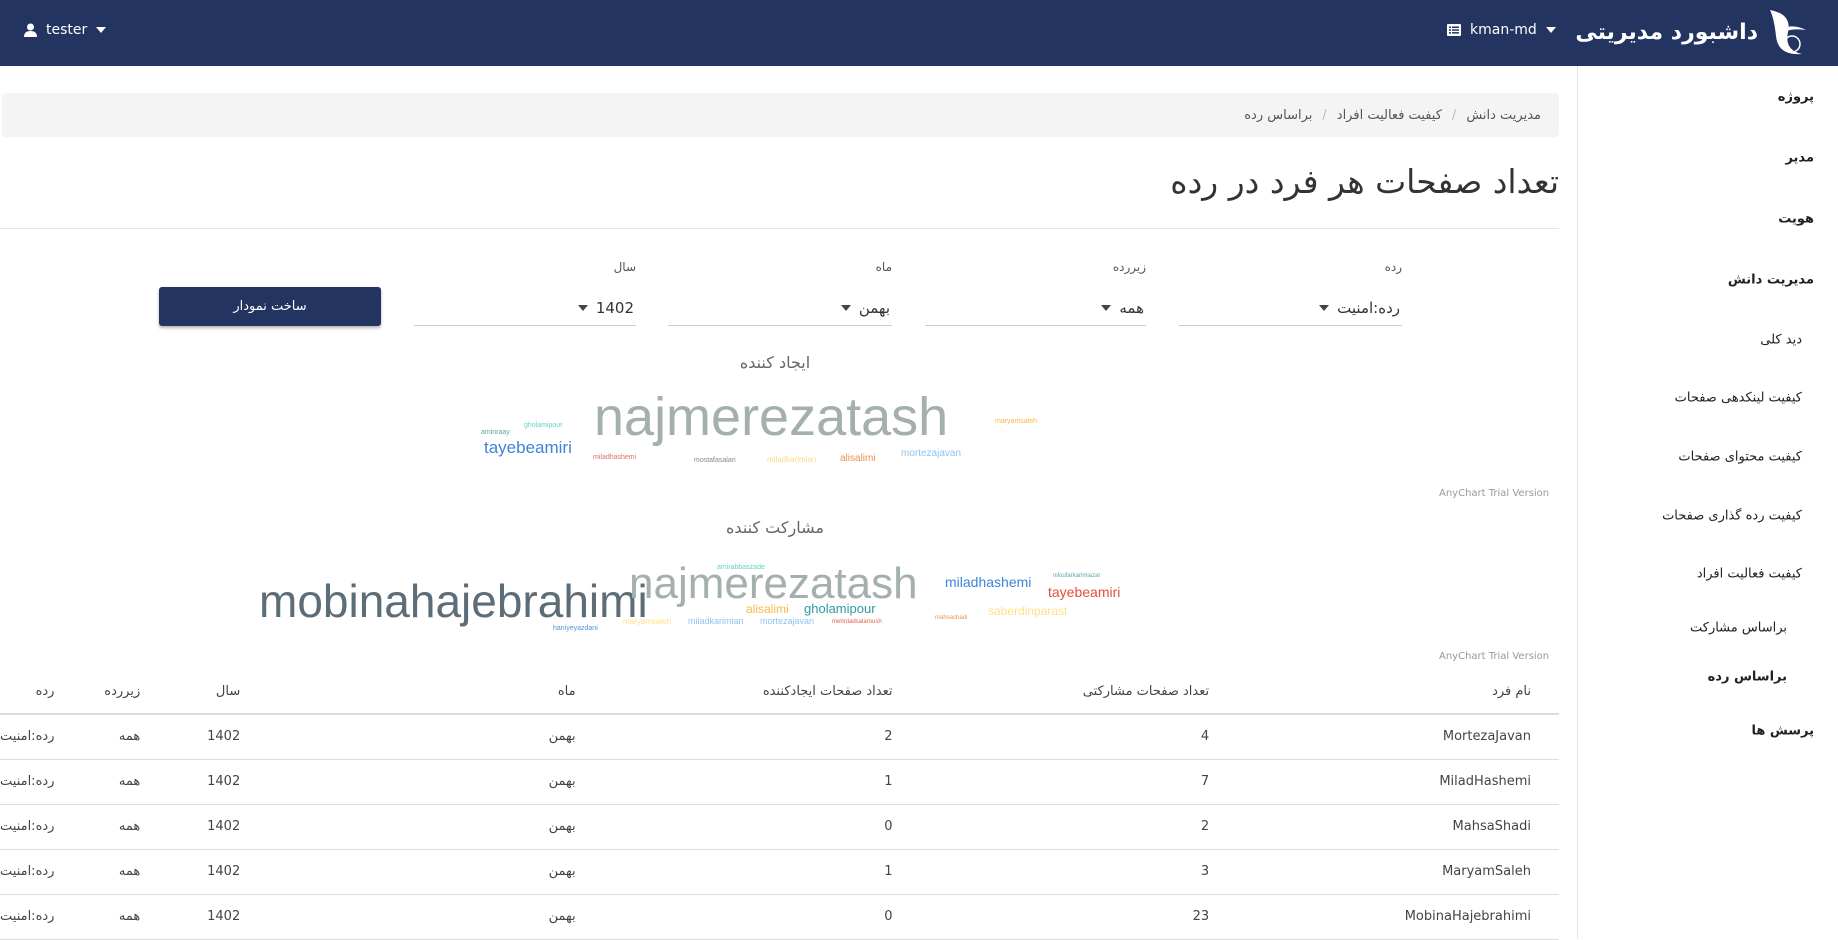 The width and height of the screenshot is (1838, 940). Describe the element at coordinates (525, 308) in the screenshot. I see `year-select: 1402` at that location.